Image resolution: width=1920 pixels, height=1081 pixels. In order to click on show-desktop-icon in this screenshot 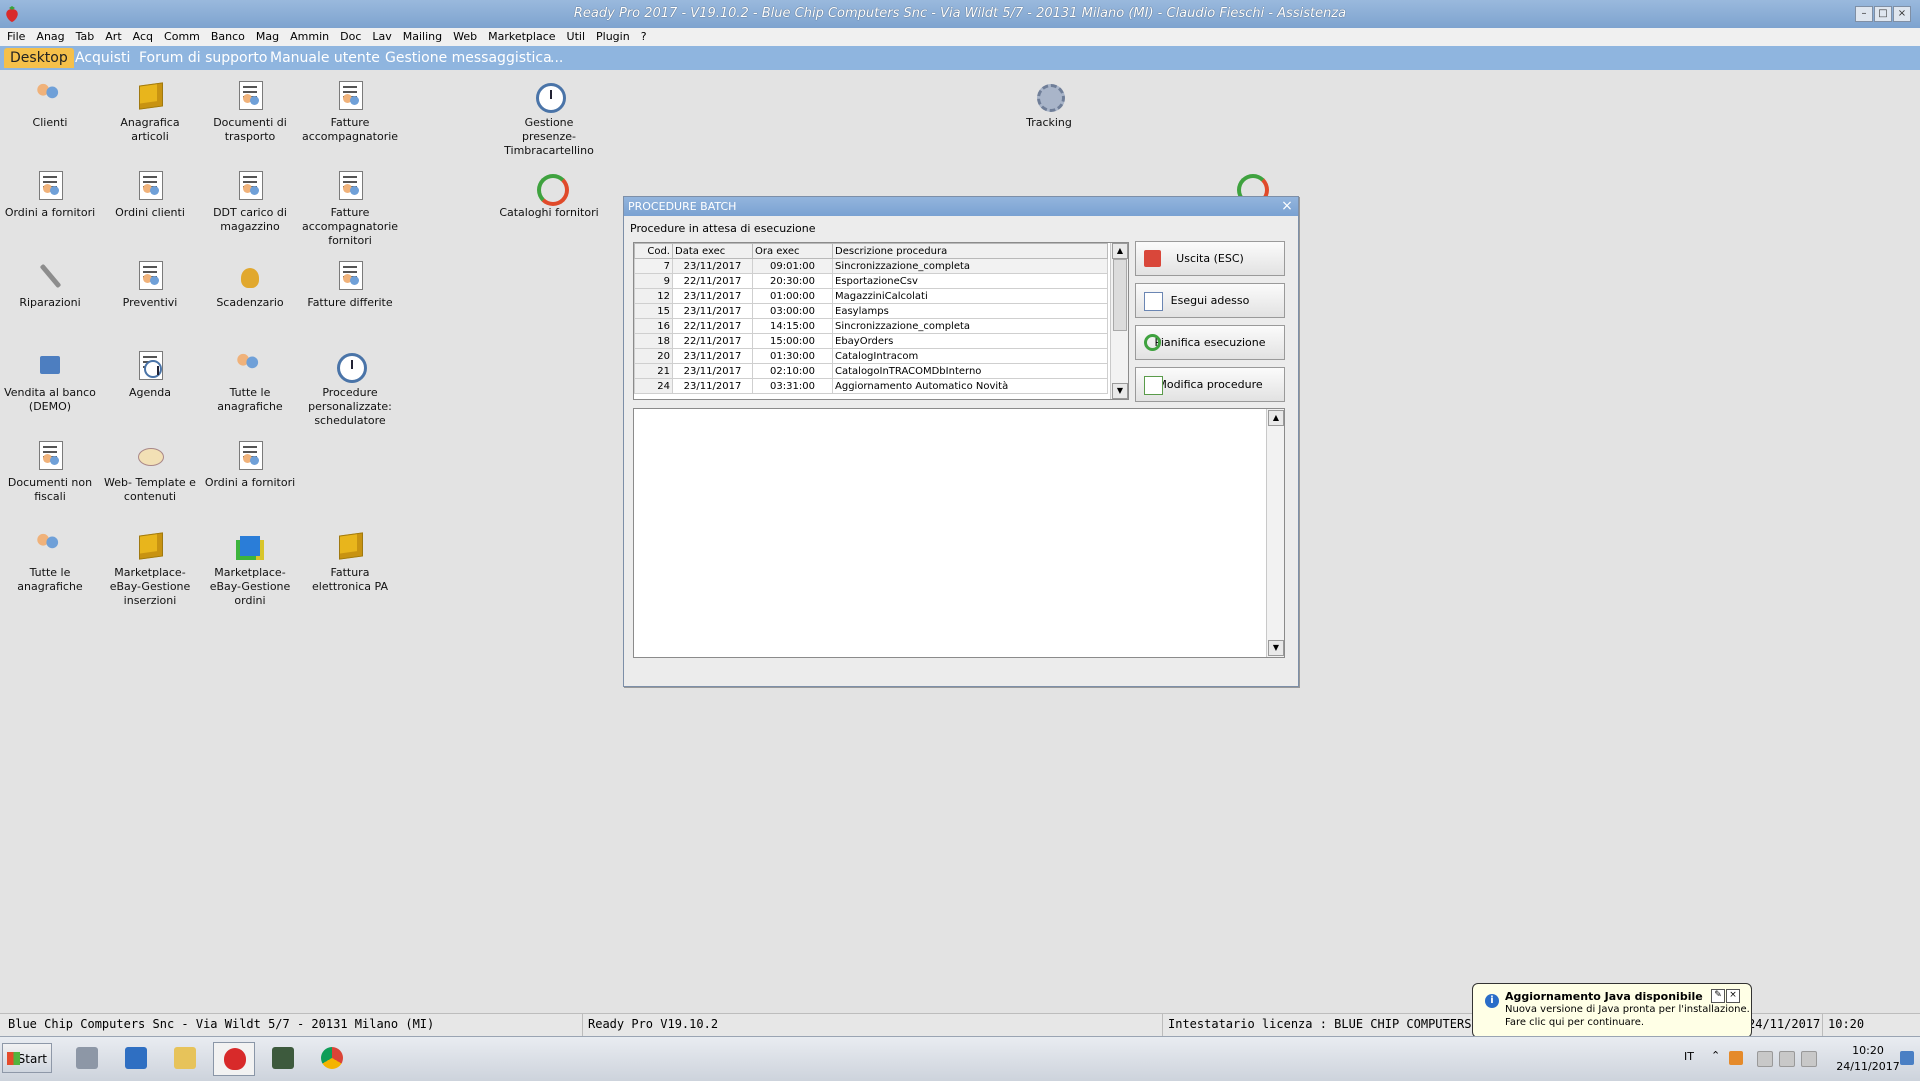, I will do `click(1907, 1058)`.